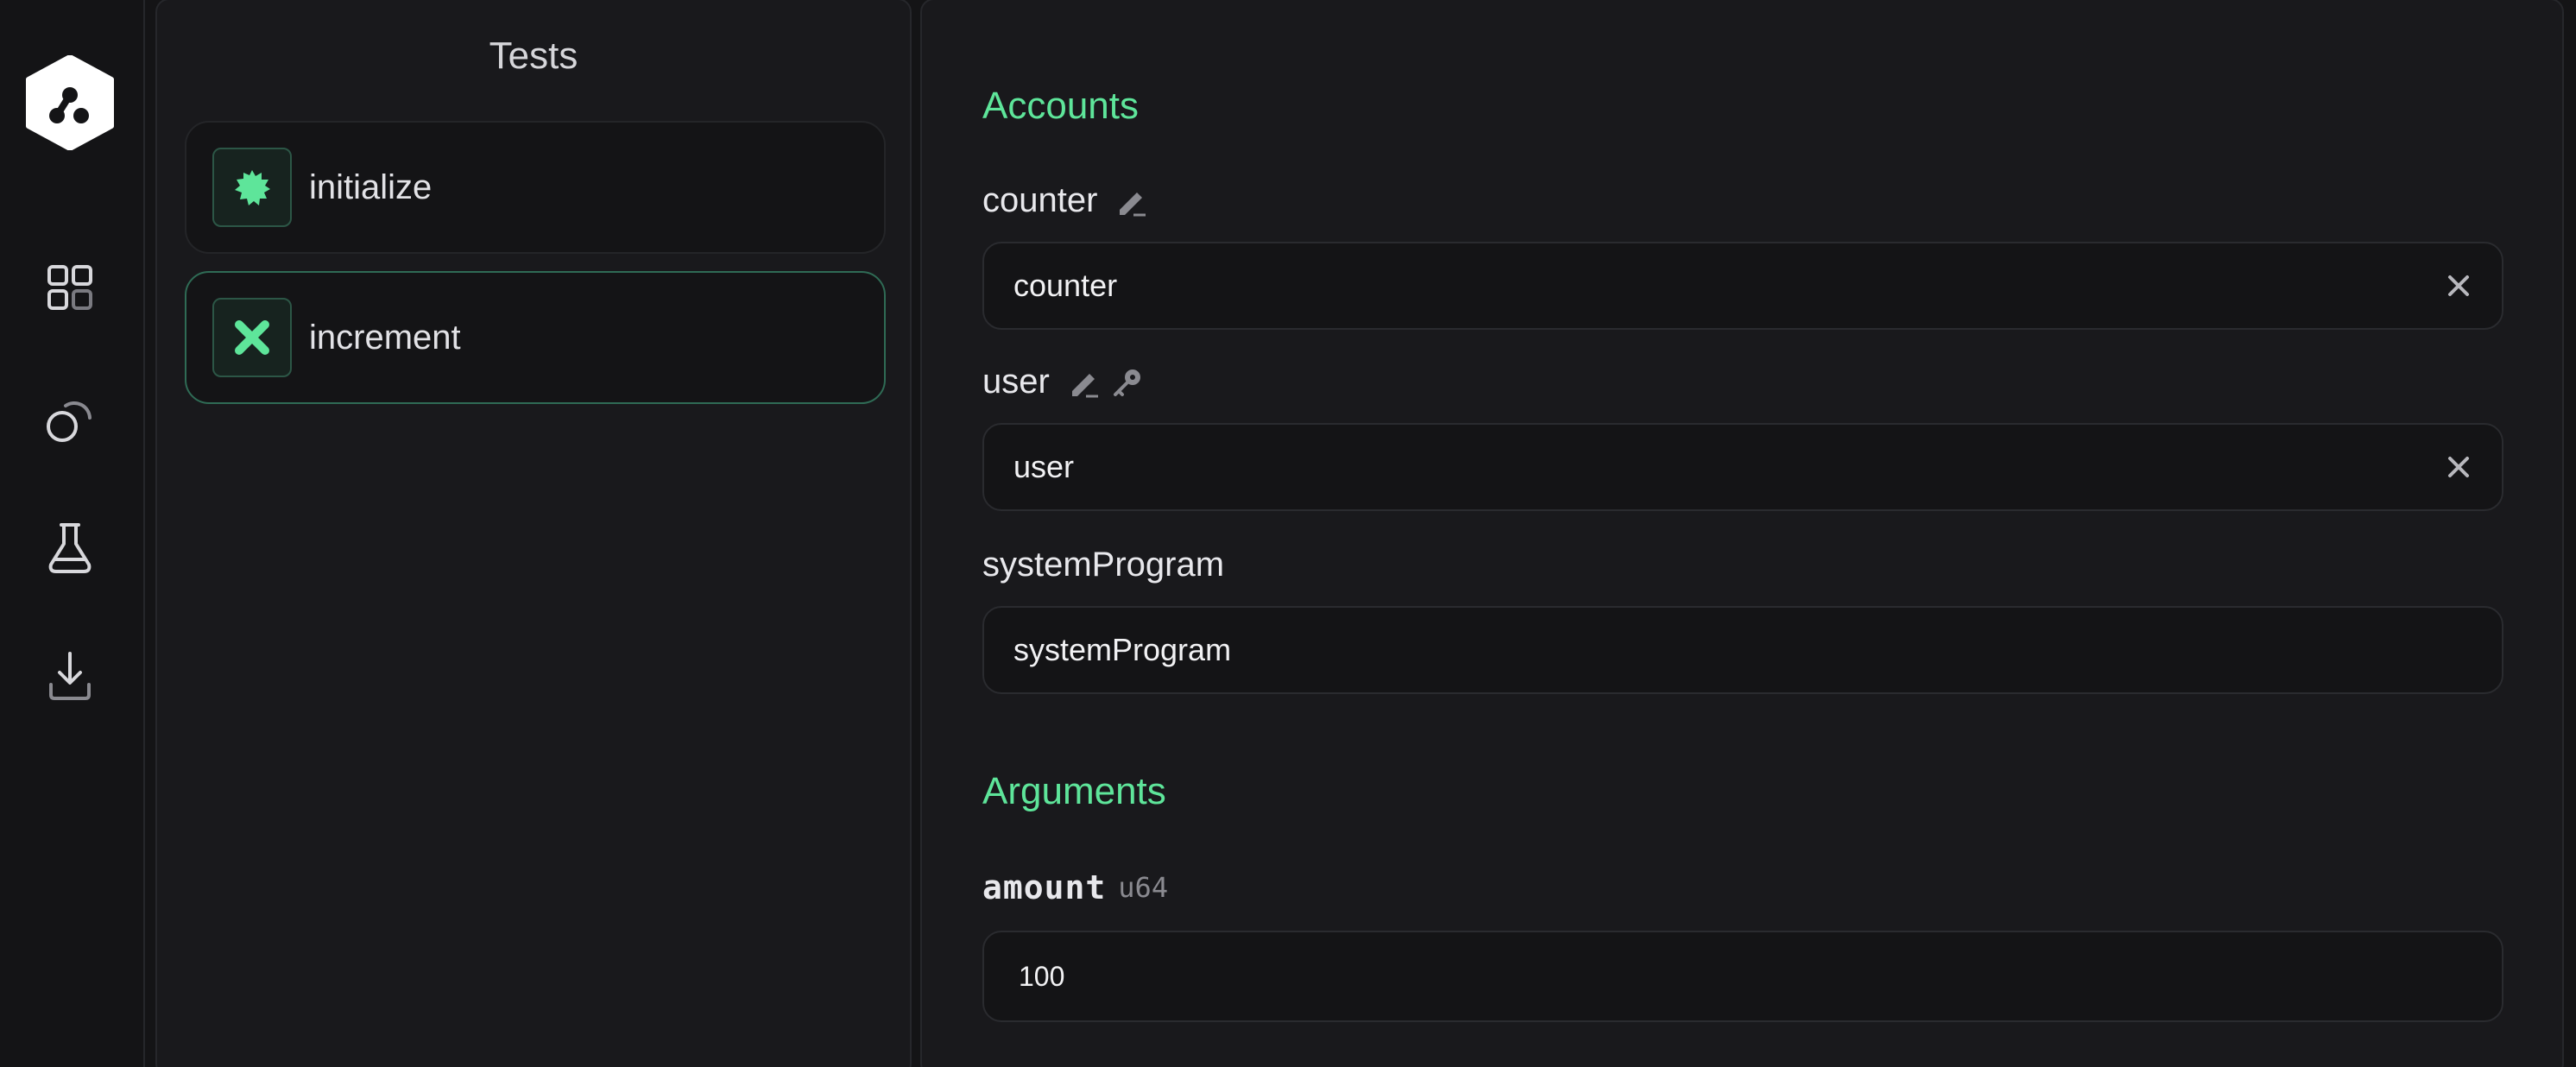 The height and width of the screenshot is (1067, 2576). I want to click on account-input-system-program: systemProgram, so click(1742, 650).